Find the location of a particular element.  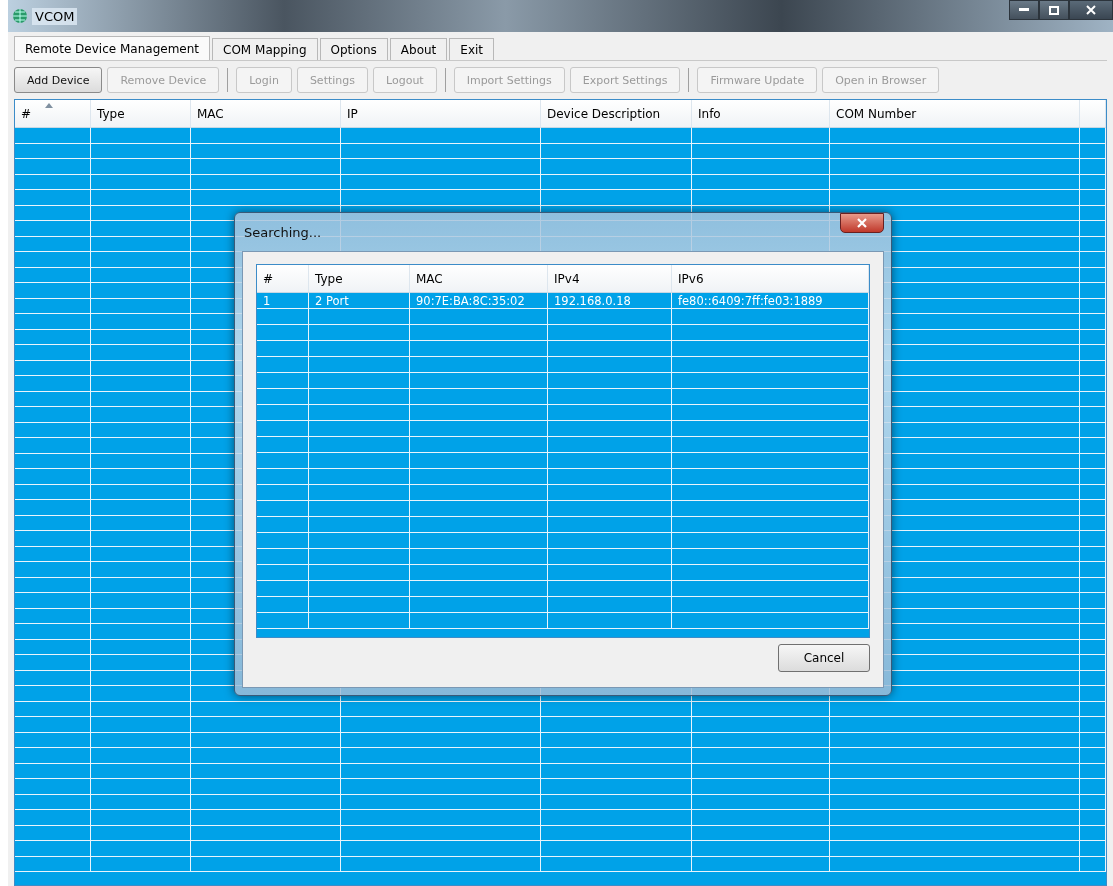

cancel-button: Cancel is located at coordinates (824, 657).